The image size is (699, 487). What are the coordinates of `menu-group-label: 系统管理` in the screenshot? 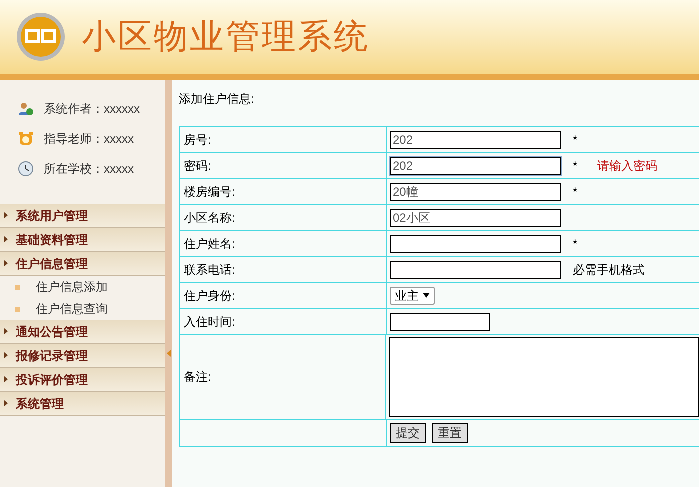 It's located at (40, 404).